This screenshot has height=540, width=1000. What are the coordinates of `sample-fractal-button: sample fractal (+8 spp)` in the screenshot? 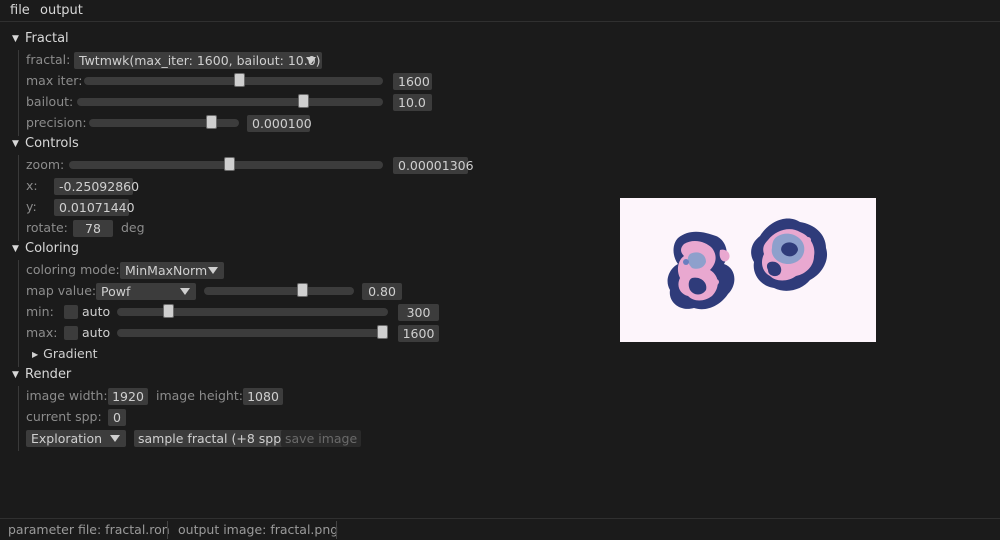 It's located at (212, 438).